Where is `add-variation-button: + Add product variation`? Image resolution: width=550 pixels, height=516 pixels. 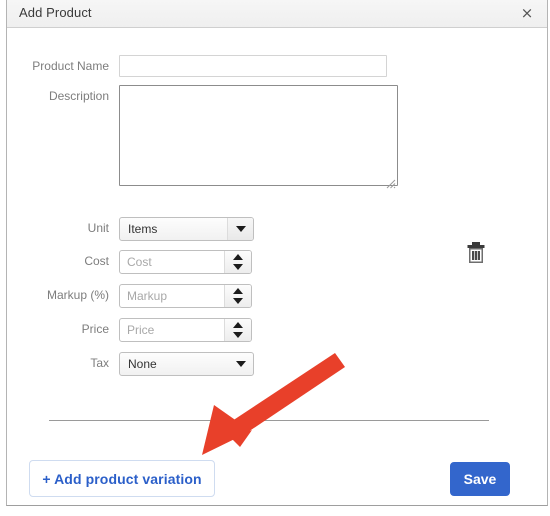
add-variation-button: + Add product variation is located at coordinates (122, 478).